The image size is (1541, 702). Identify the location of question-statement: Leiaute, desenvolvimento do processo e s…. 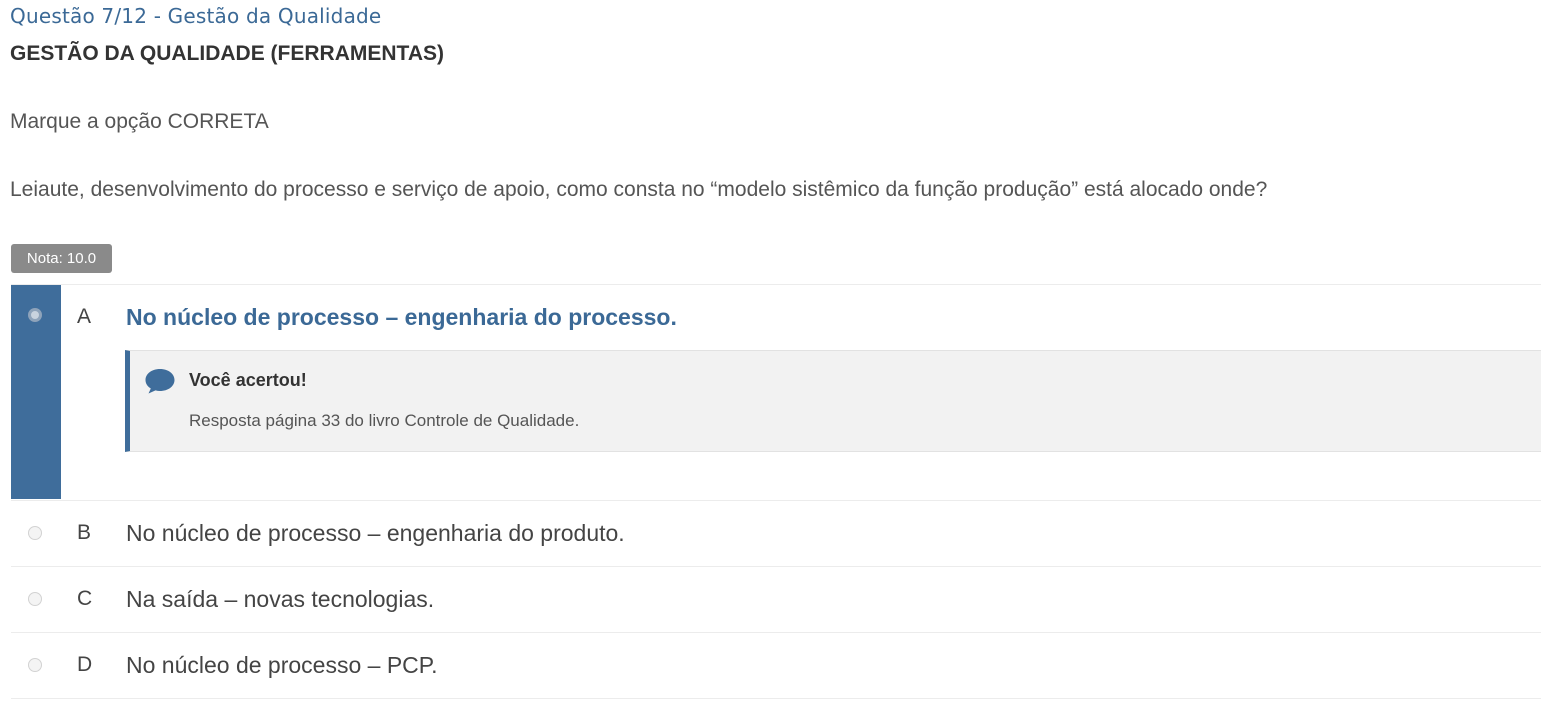
(639, 189).